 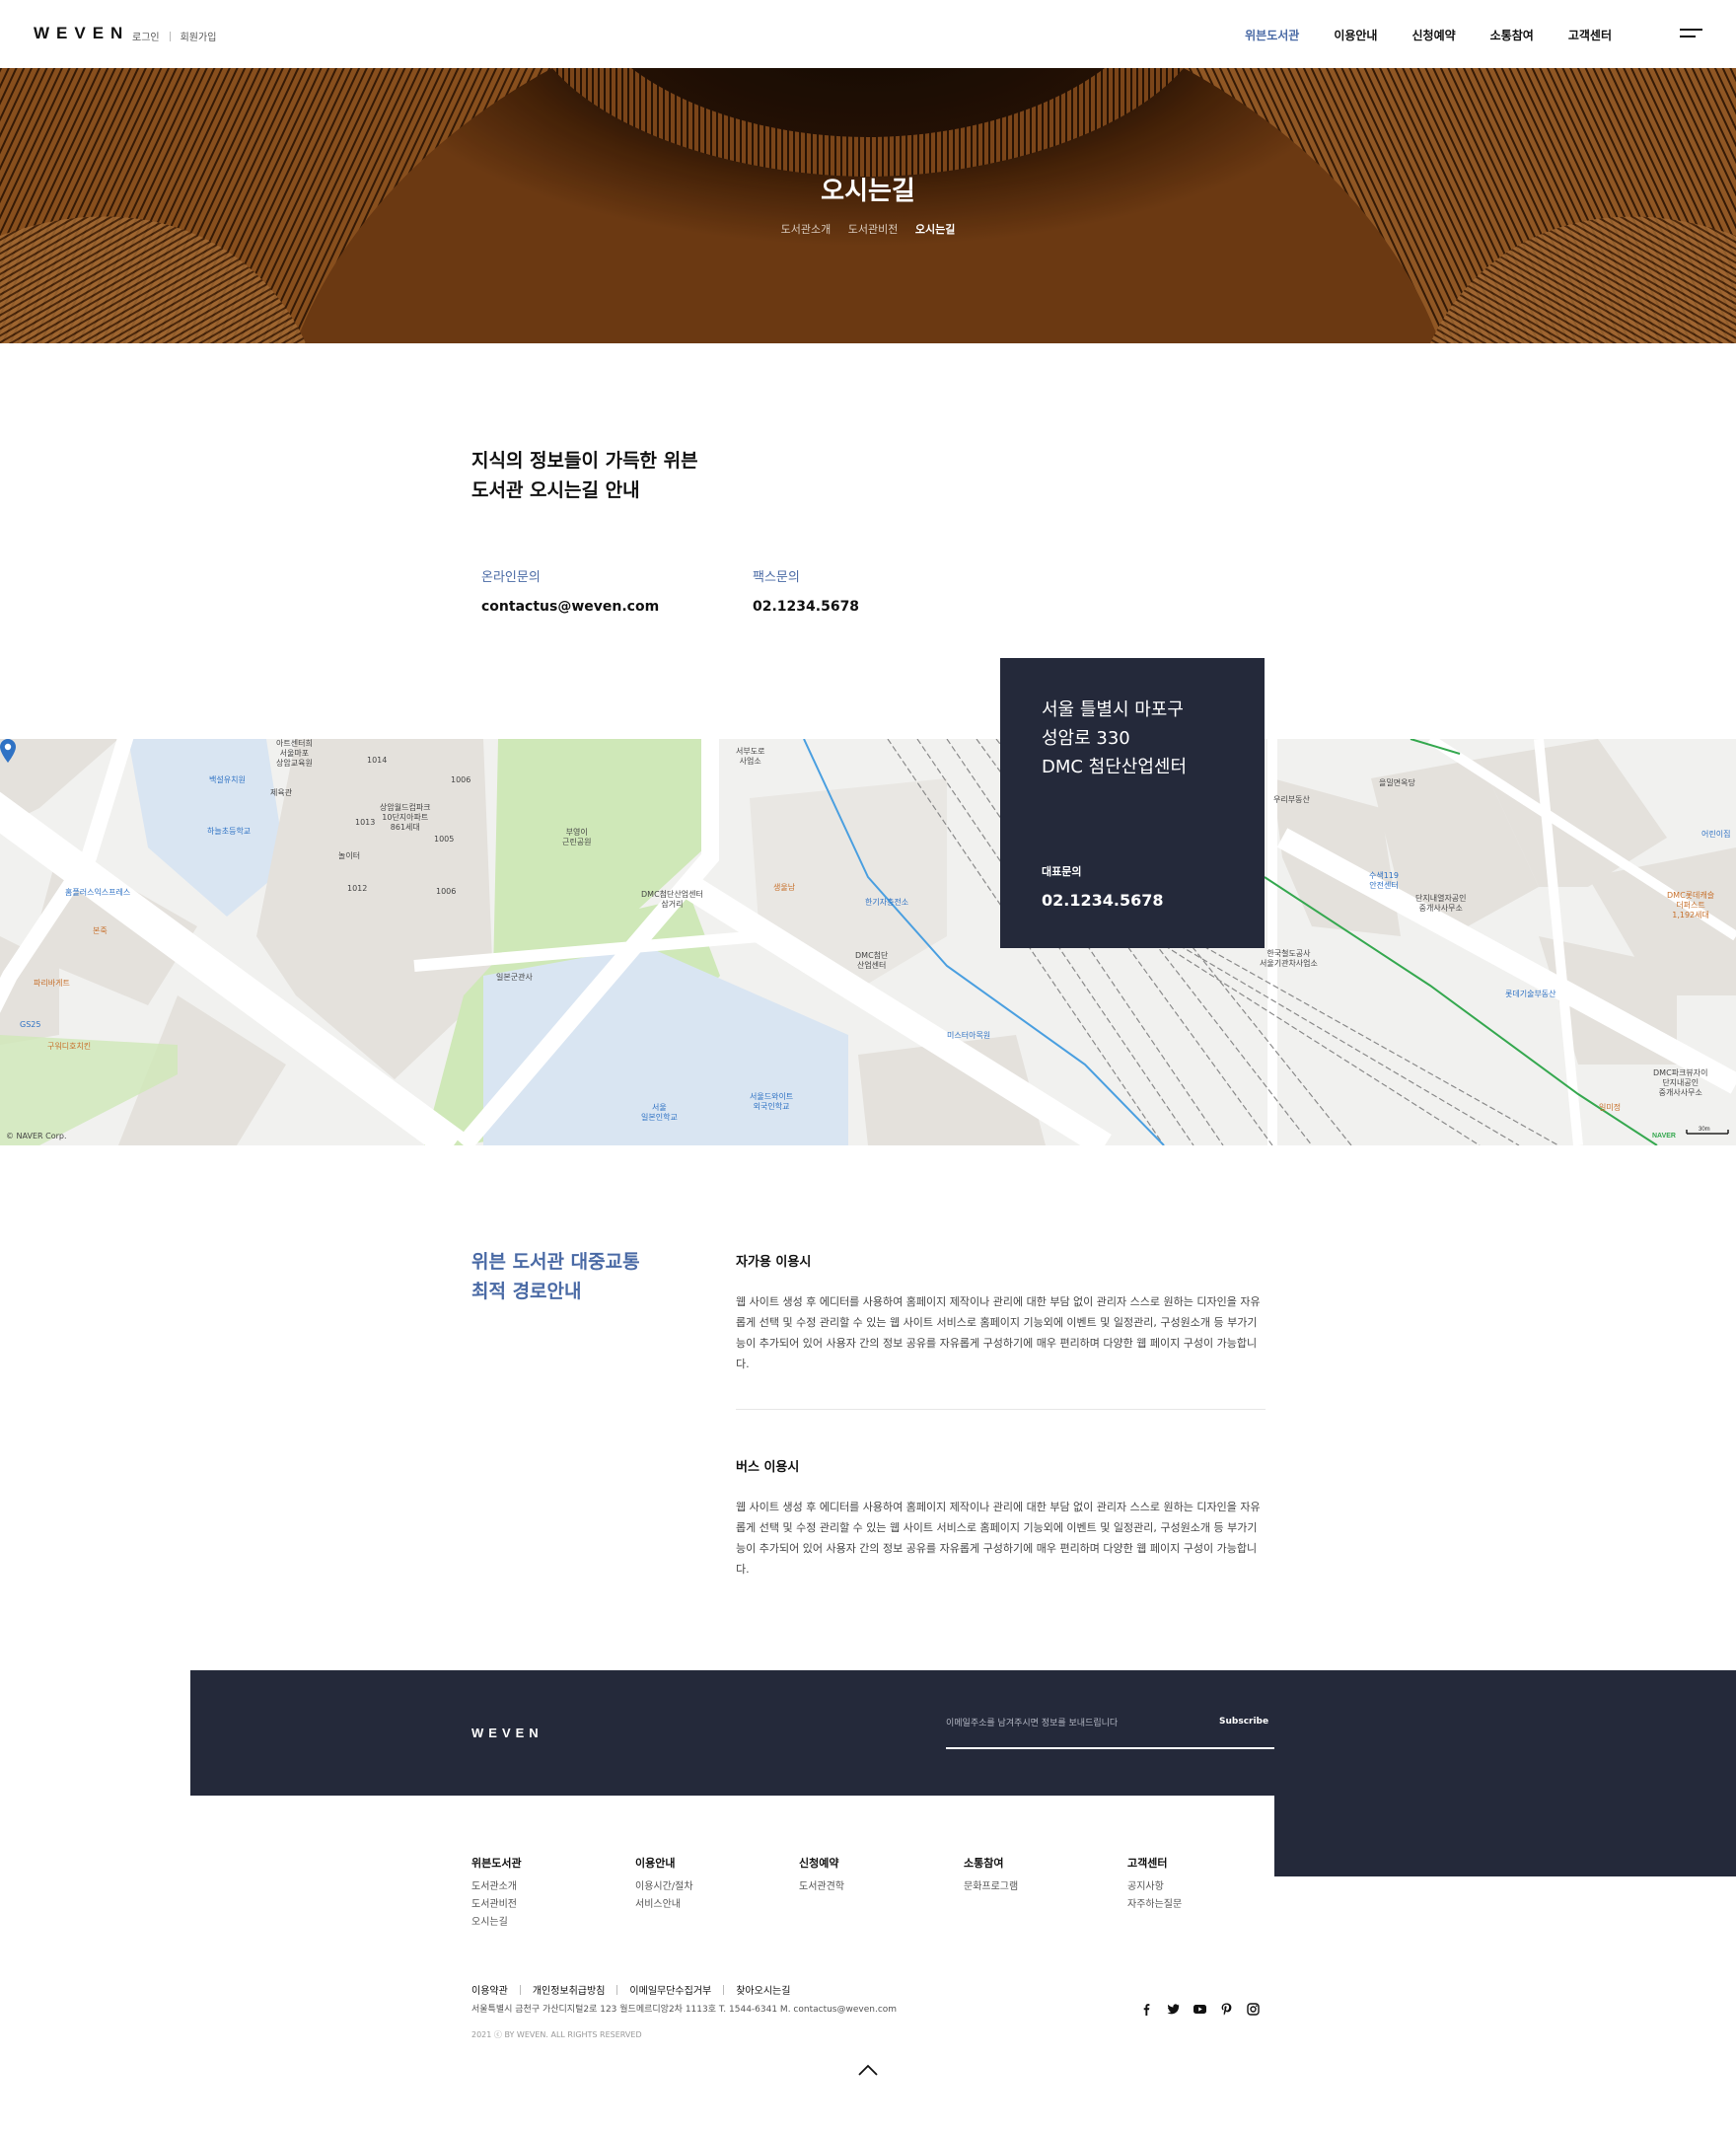 I want to click on email-policy-link: 이메일무단수집거부, so click(x=670, y=1989).